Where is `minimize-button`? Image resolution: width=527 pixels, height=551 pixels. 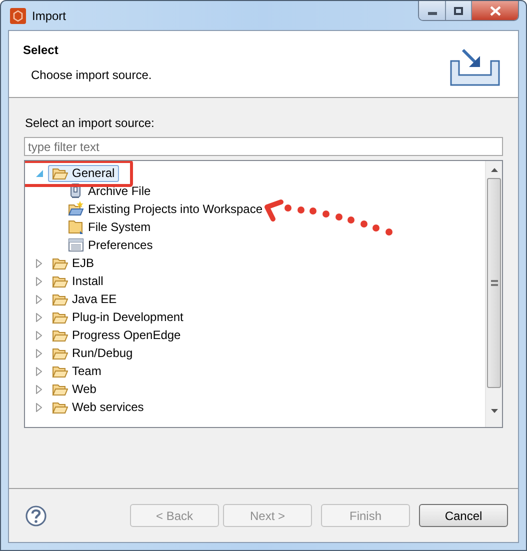 minimize-button is located at coordinates (432, 10).